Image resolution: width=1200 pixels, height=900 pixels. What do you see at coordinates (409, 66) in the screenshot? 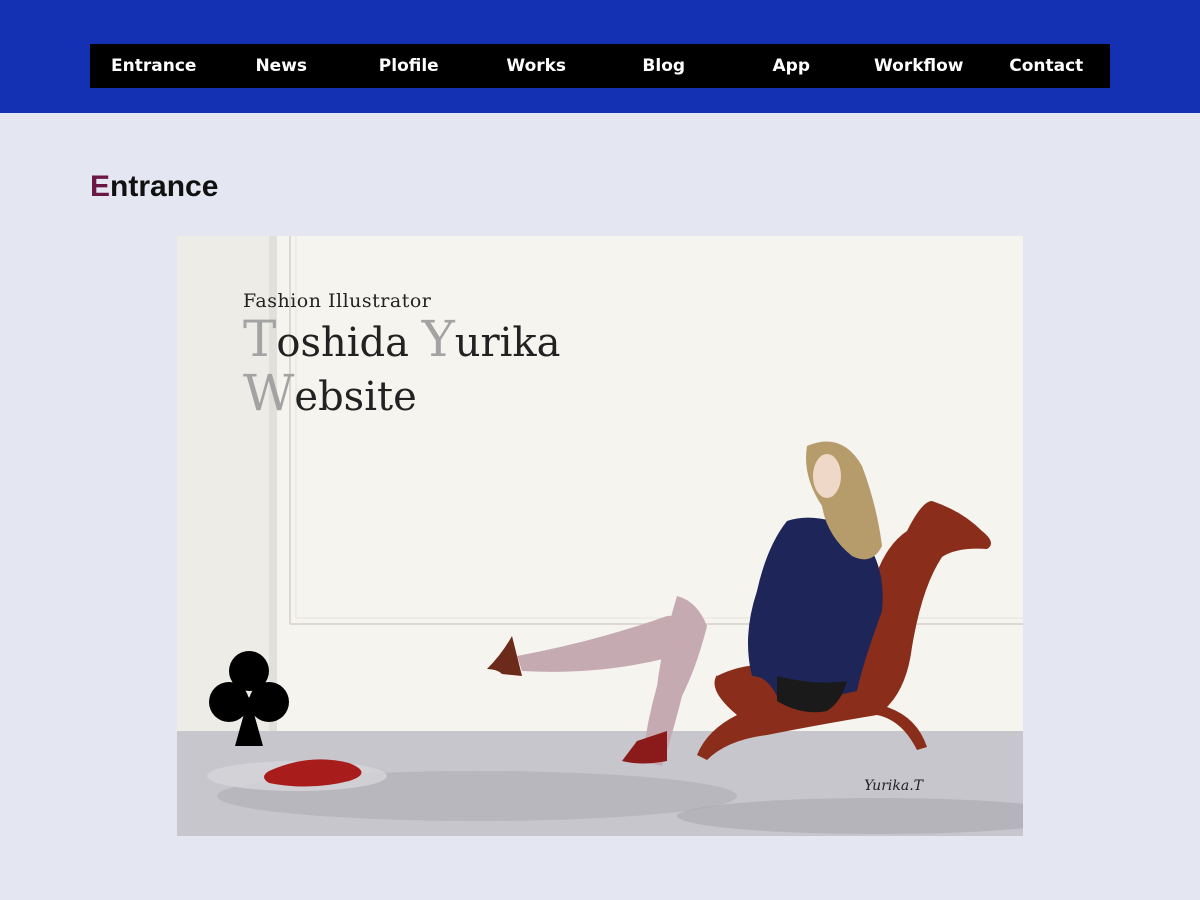
I see `nav-profile: Plofile` at bounding box center [409, 66].